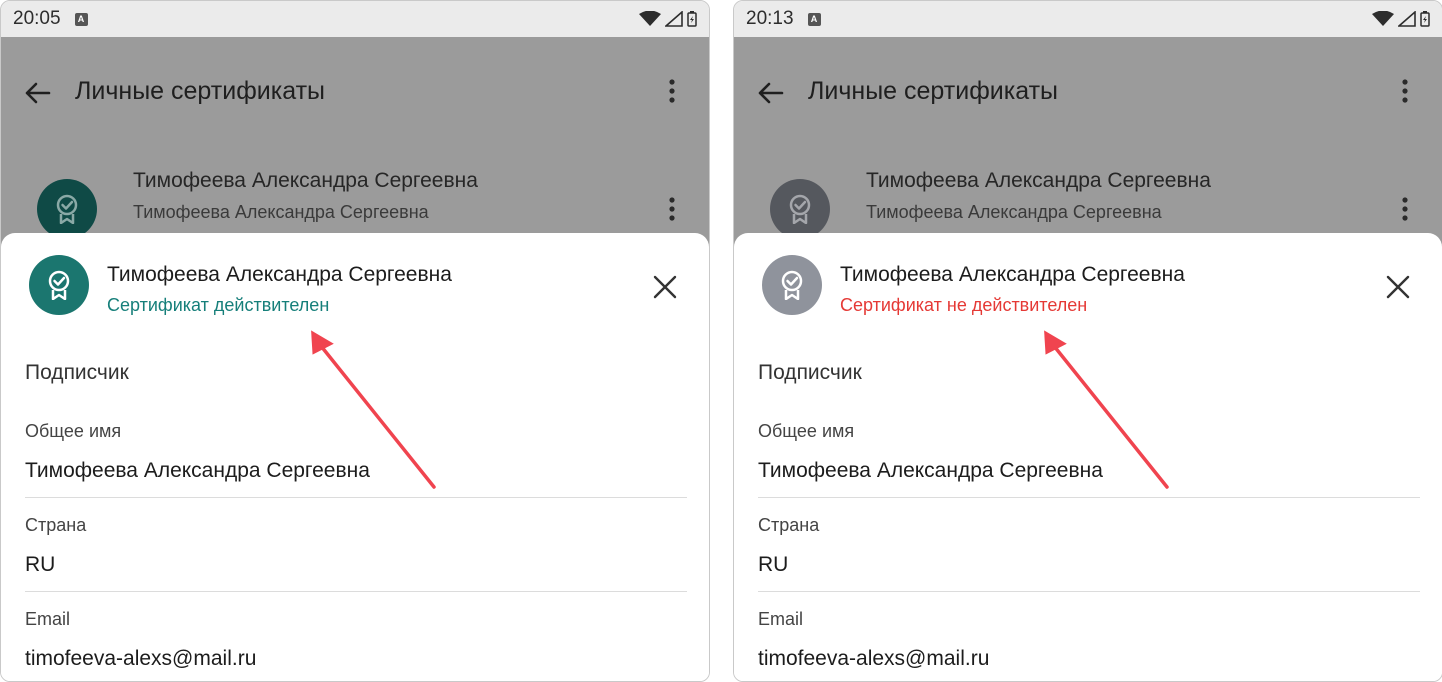  I want to click on status-bar: 20:05 A, so click(355, 19).